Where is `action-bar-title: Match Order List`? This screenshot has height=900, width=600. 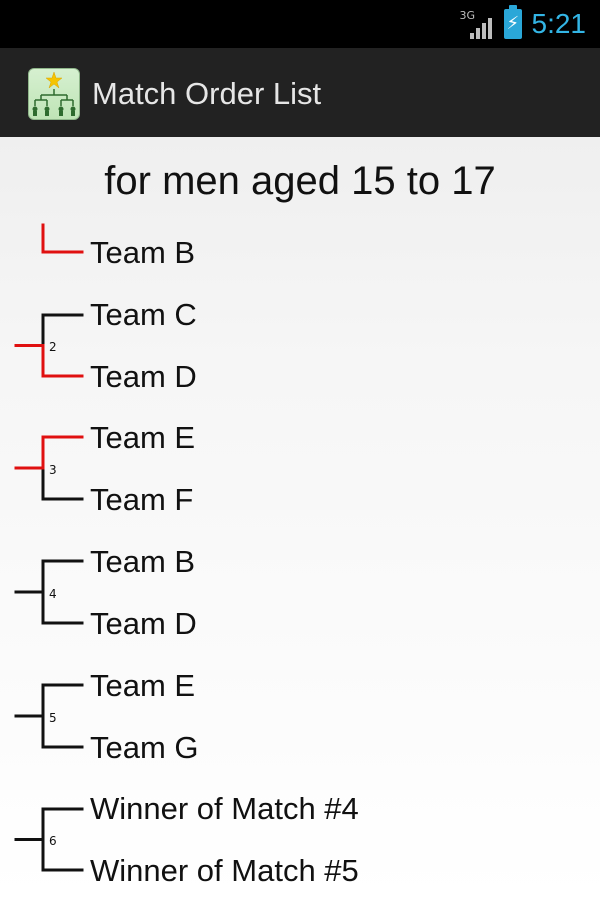
action-bar-title: Match Order List is located at coordinates (207, 93).